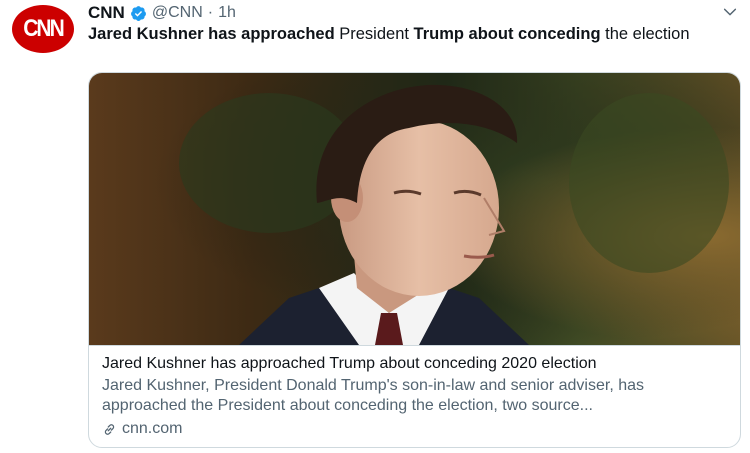 The width and height of the screenshot is (750, 453). Describe the element at coordinates (211, 34) in the screenshot. I see `tweet-text-part: Jared Kushner has approached` at that location.